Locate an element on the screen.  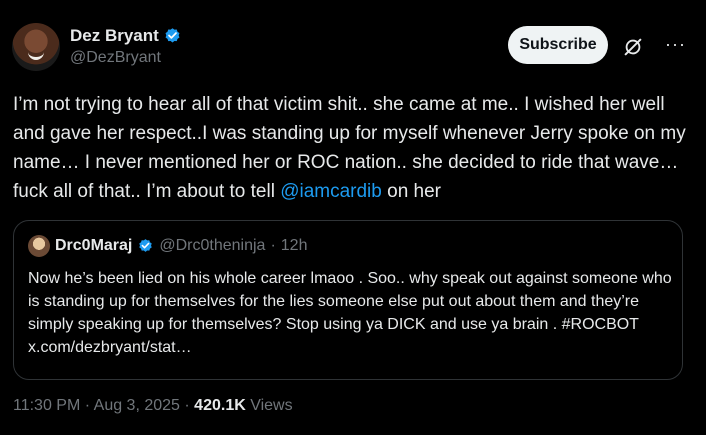
quoted-tweet-header: Drc0Maraj @Drc0theninja · 12h is located at coordinates (167, 246).